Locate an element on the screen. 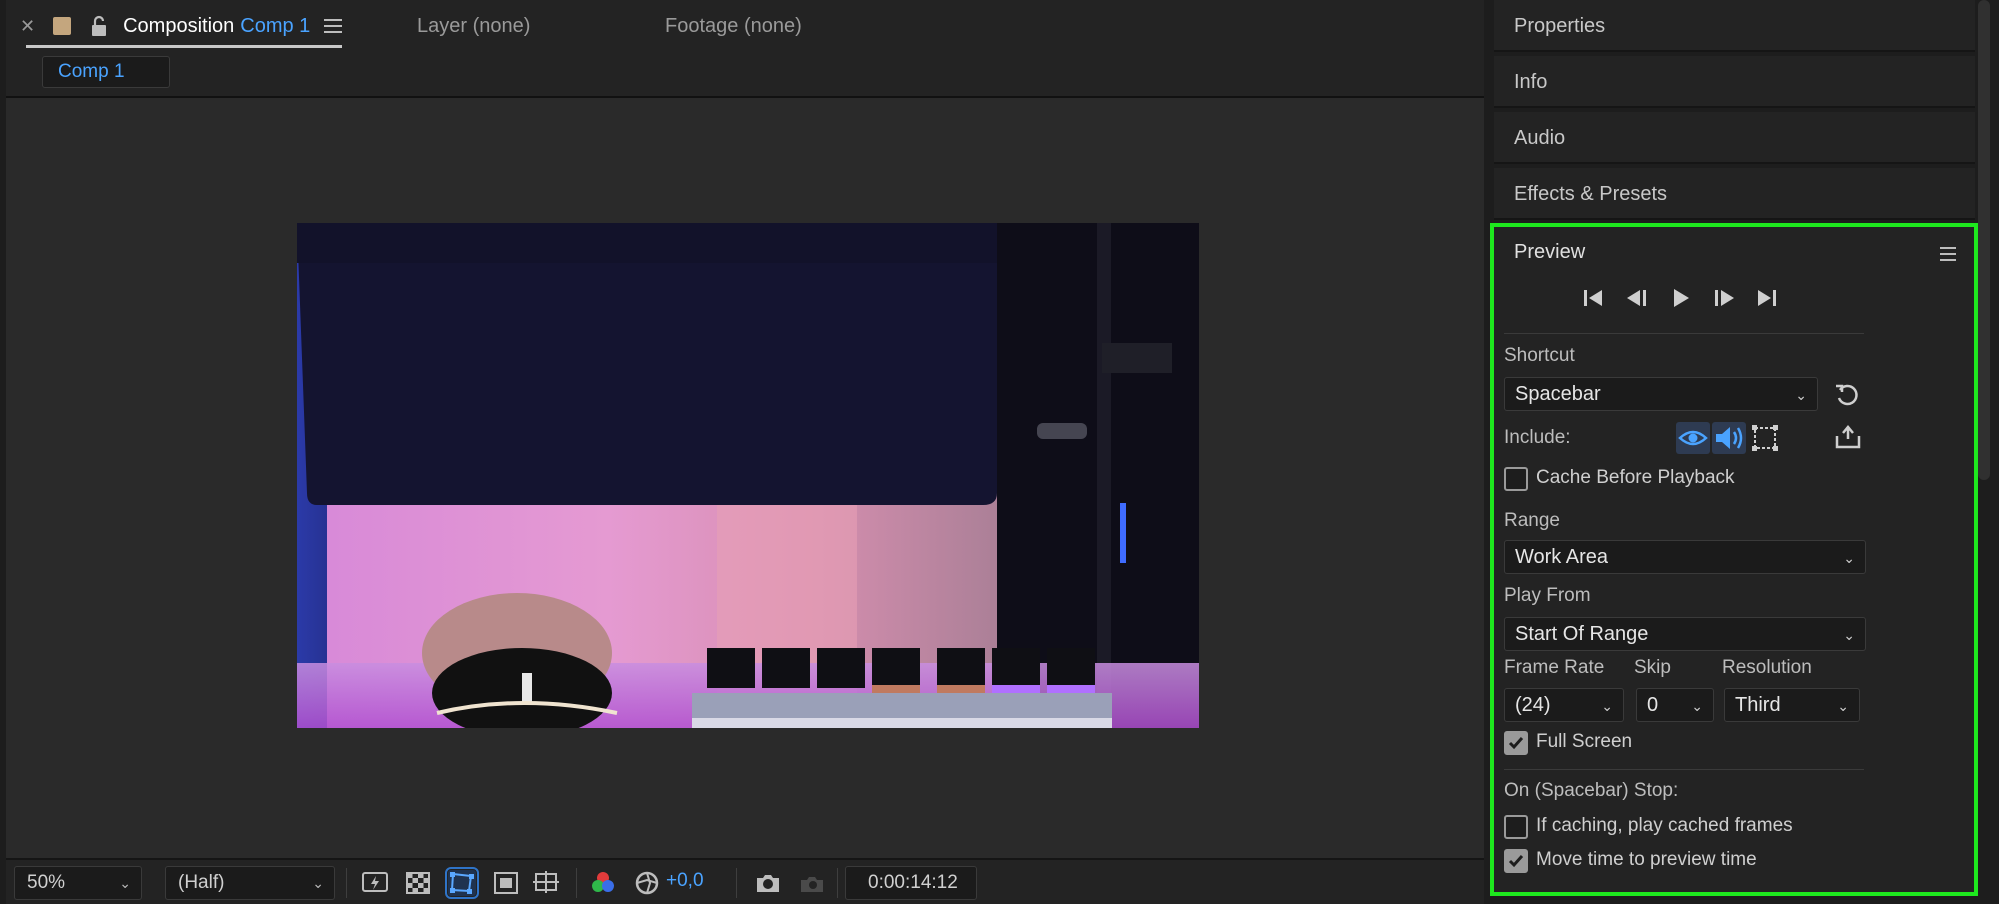  play-icon is located at coordinates (1680, 298).